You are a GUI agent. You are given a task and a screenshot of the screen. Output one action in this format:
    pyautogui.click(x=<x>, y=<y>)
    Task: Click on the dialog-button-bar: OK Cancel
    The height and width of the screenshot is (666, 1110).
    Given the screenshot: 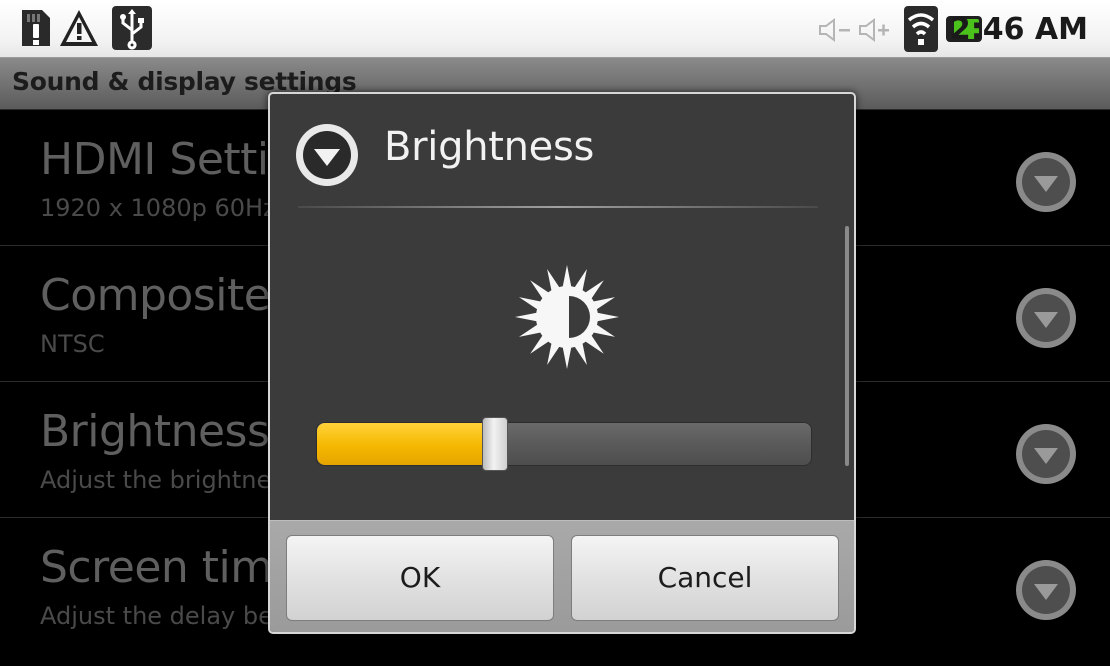 What is the action you would take?
    pyautogui.click(x=562, y=576)
    